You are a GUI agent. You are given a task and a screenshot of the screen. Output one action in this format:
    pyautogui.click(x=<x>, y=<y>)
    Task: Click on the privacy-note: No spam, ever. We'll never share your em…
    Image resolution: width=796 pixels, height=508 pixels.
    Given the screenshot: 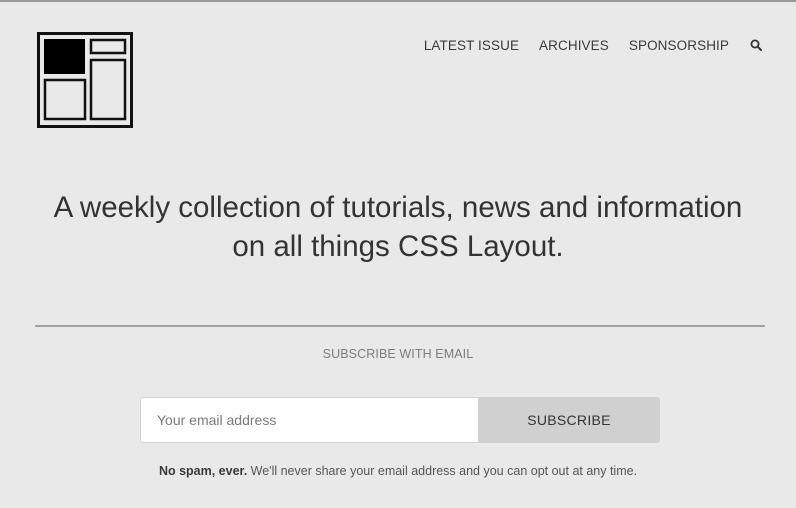 What is the action you would take?
    pyautogui.click(x=398, y=471)
    